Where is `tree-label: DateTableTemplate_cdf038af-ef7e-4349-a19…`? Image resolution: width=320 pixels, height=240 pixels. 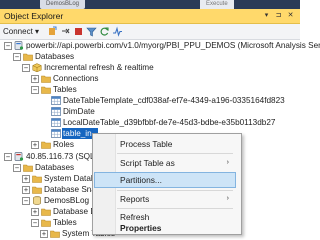 tree-label: DateTableTemplate_cdf038af-ef7e-4349-a19… is located at coordinates (174, 100).